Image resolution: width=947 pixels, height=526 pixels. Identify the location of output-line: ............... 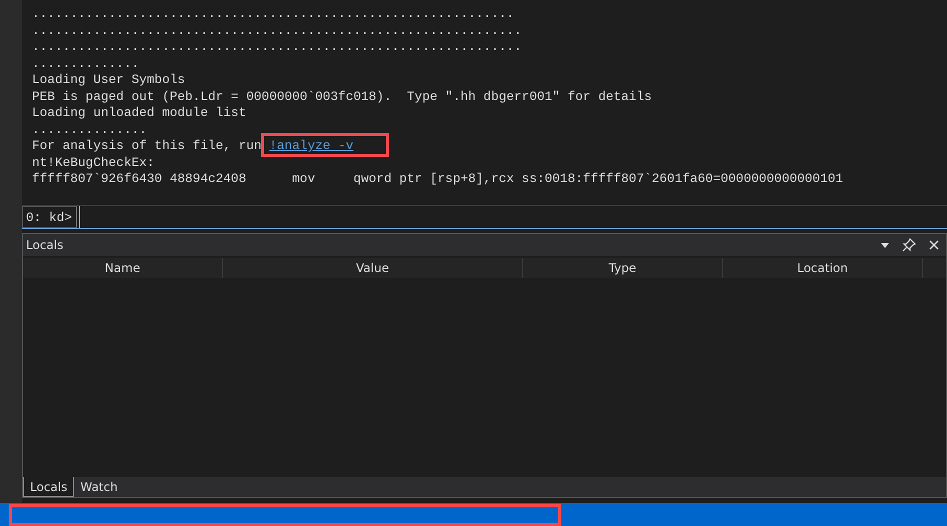
(86, 64).